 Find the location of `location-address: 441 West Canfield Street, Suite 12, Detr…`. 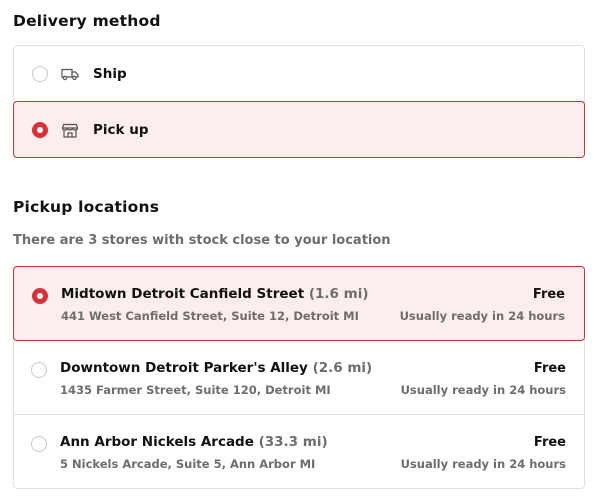

location-address: 441 West Canfield Street, Suite 12, Detr… is located at coordinates (210, 316).